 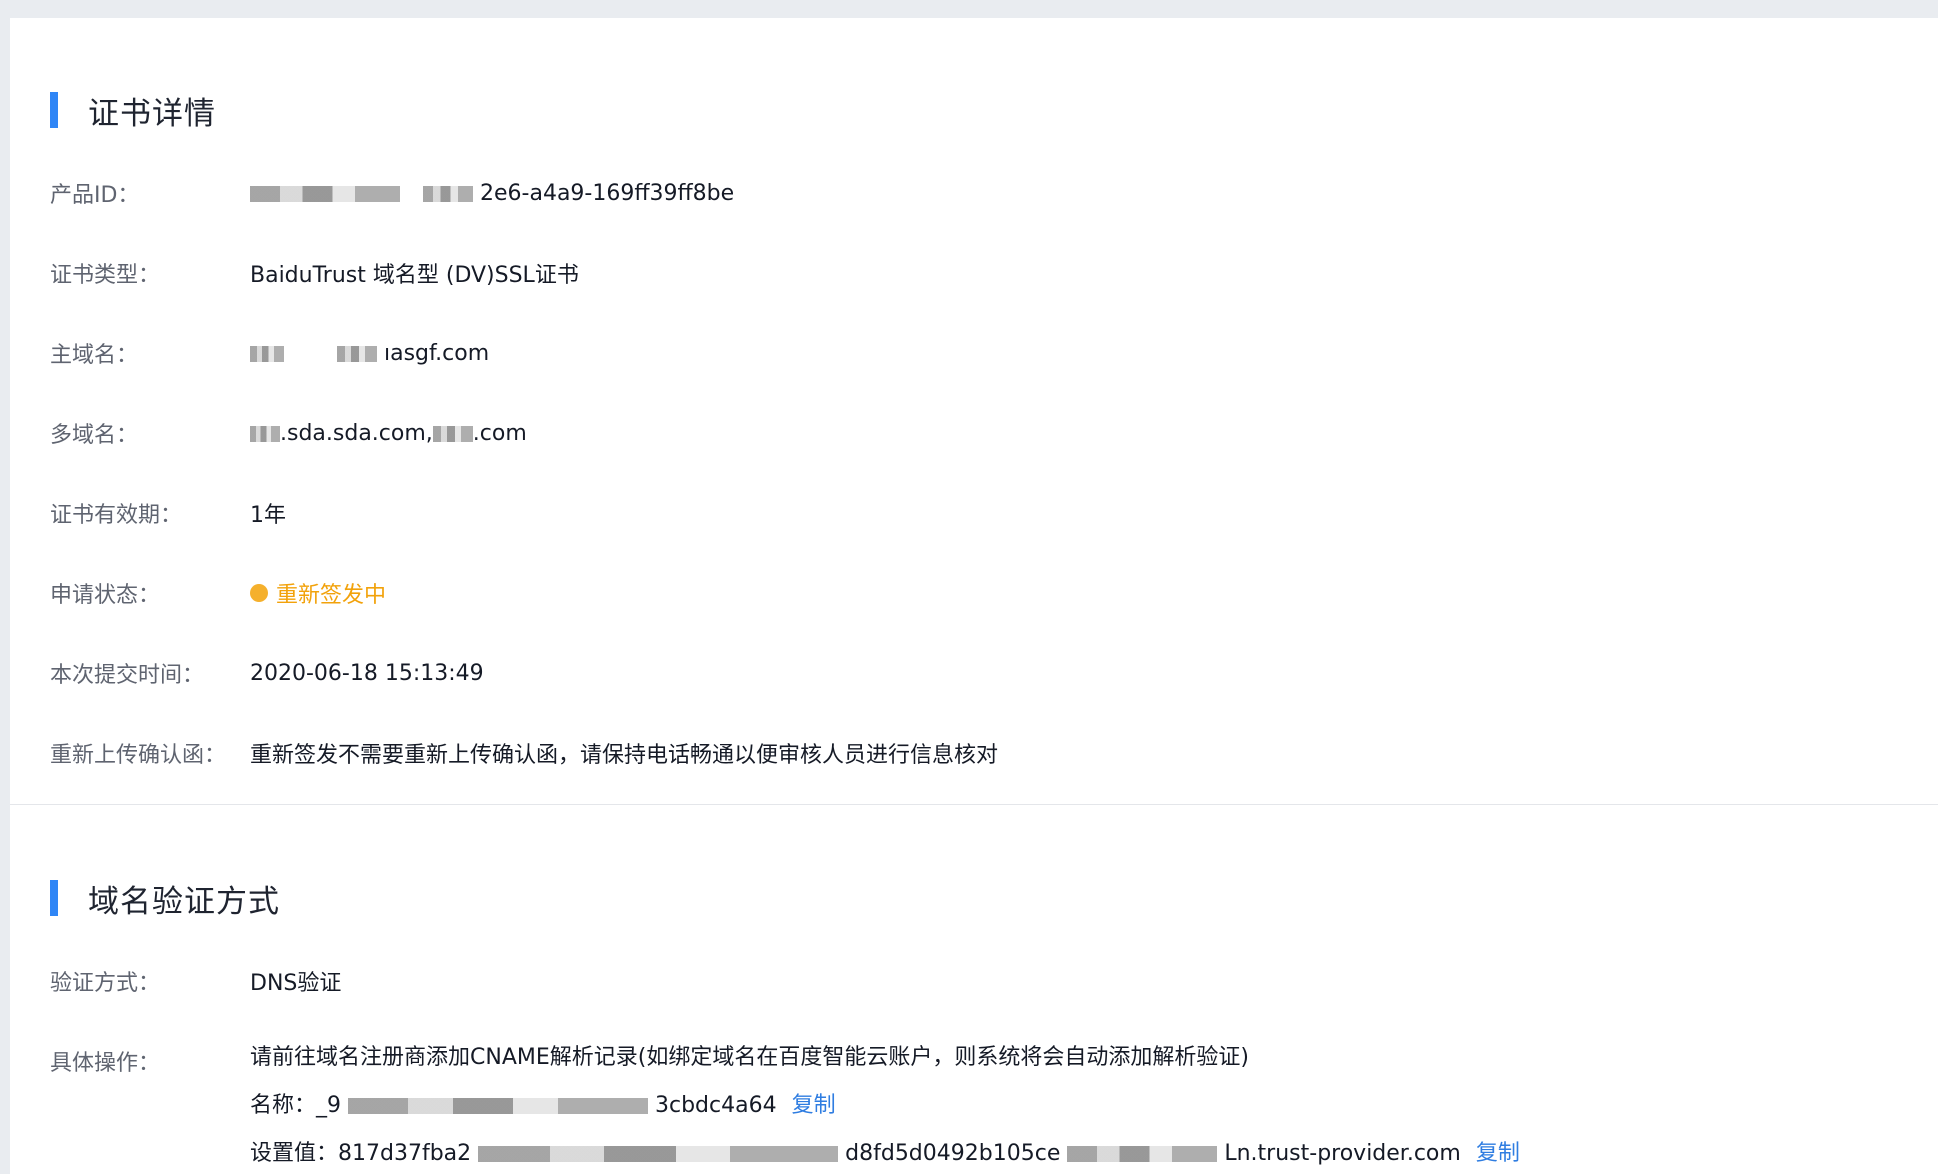 What do you see at coordinates (268, 515) in the screenshot?
I see `value-validity: 1年` at bounding box center [268, 515].